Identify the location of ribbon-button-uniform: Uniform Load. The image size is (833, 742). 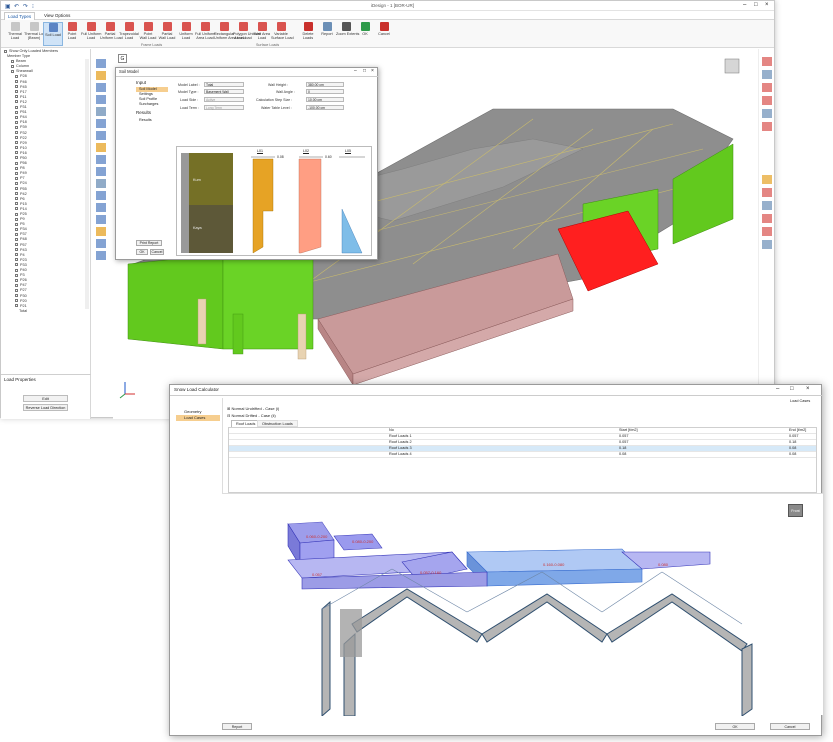
(186, 34).